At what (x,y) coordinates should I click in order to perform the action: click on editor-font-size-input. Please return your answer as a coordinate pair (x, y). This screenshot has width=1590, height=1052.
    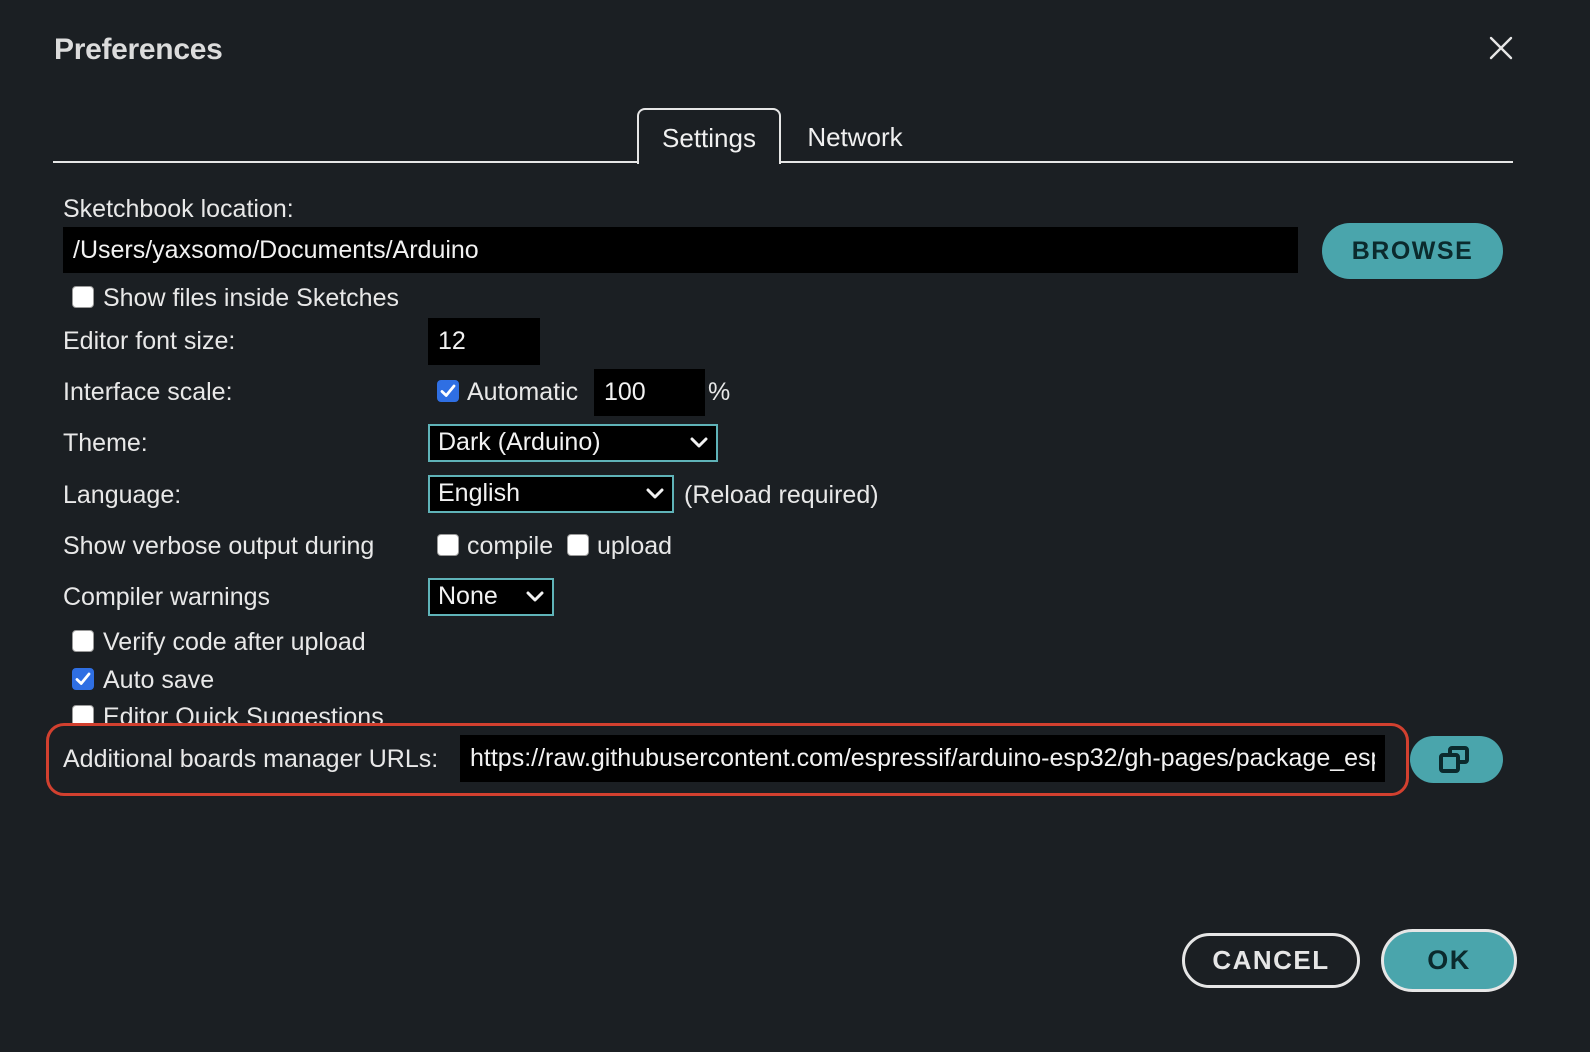
    Looking at the image, I should click on (484, 341).